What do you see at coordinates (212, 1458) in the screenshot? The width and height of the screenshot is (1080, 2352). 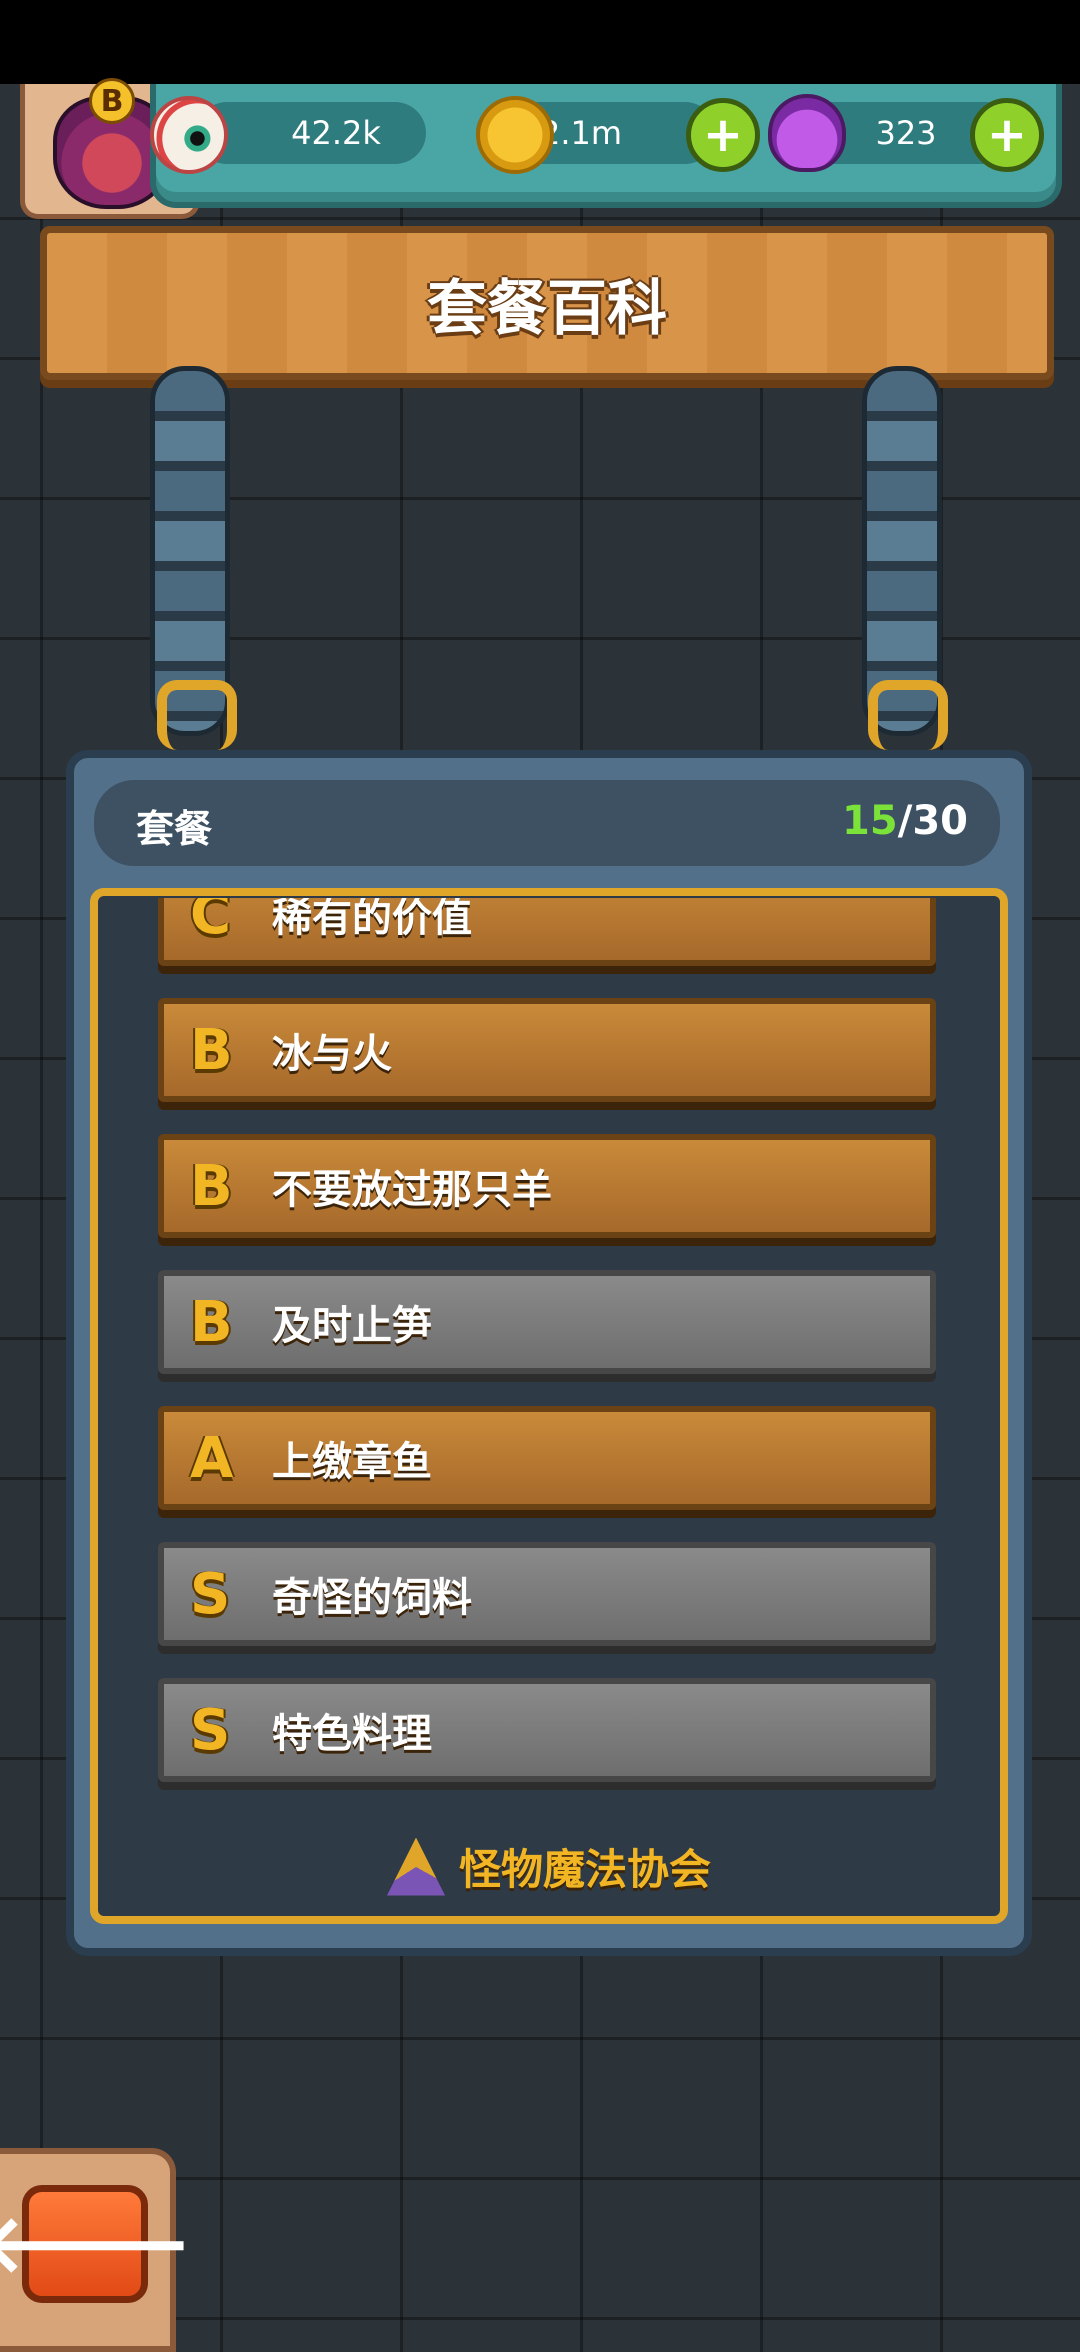 I see `recipe-rank: A` at bounding box center [212, 1458].